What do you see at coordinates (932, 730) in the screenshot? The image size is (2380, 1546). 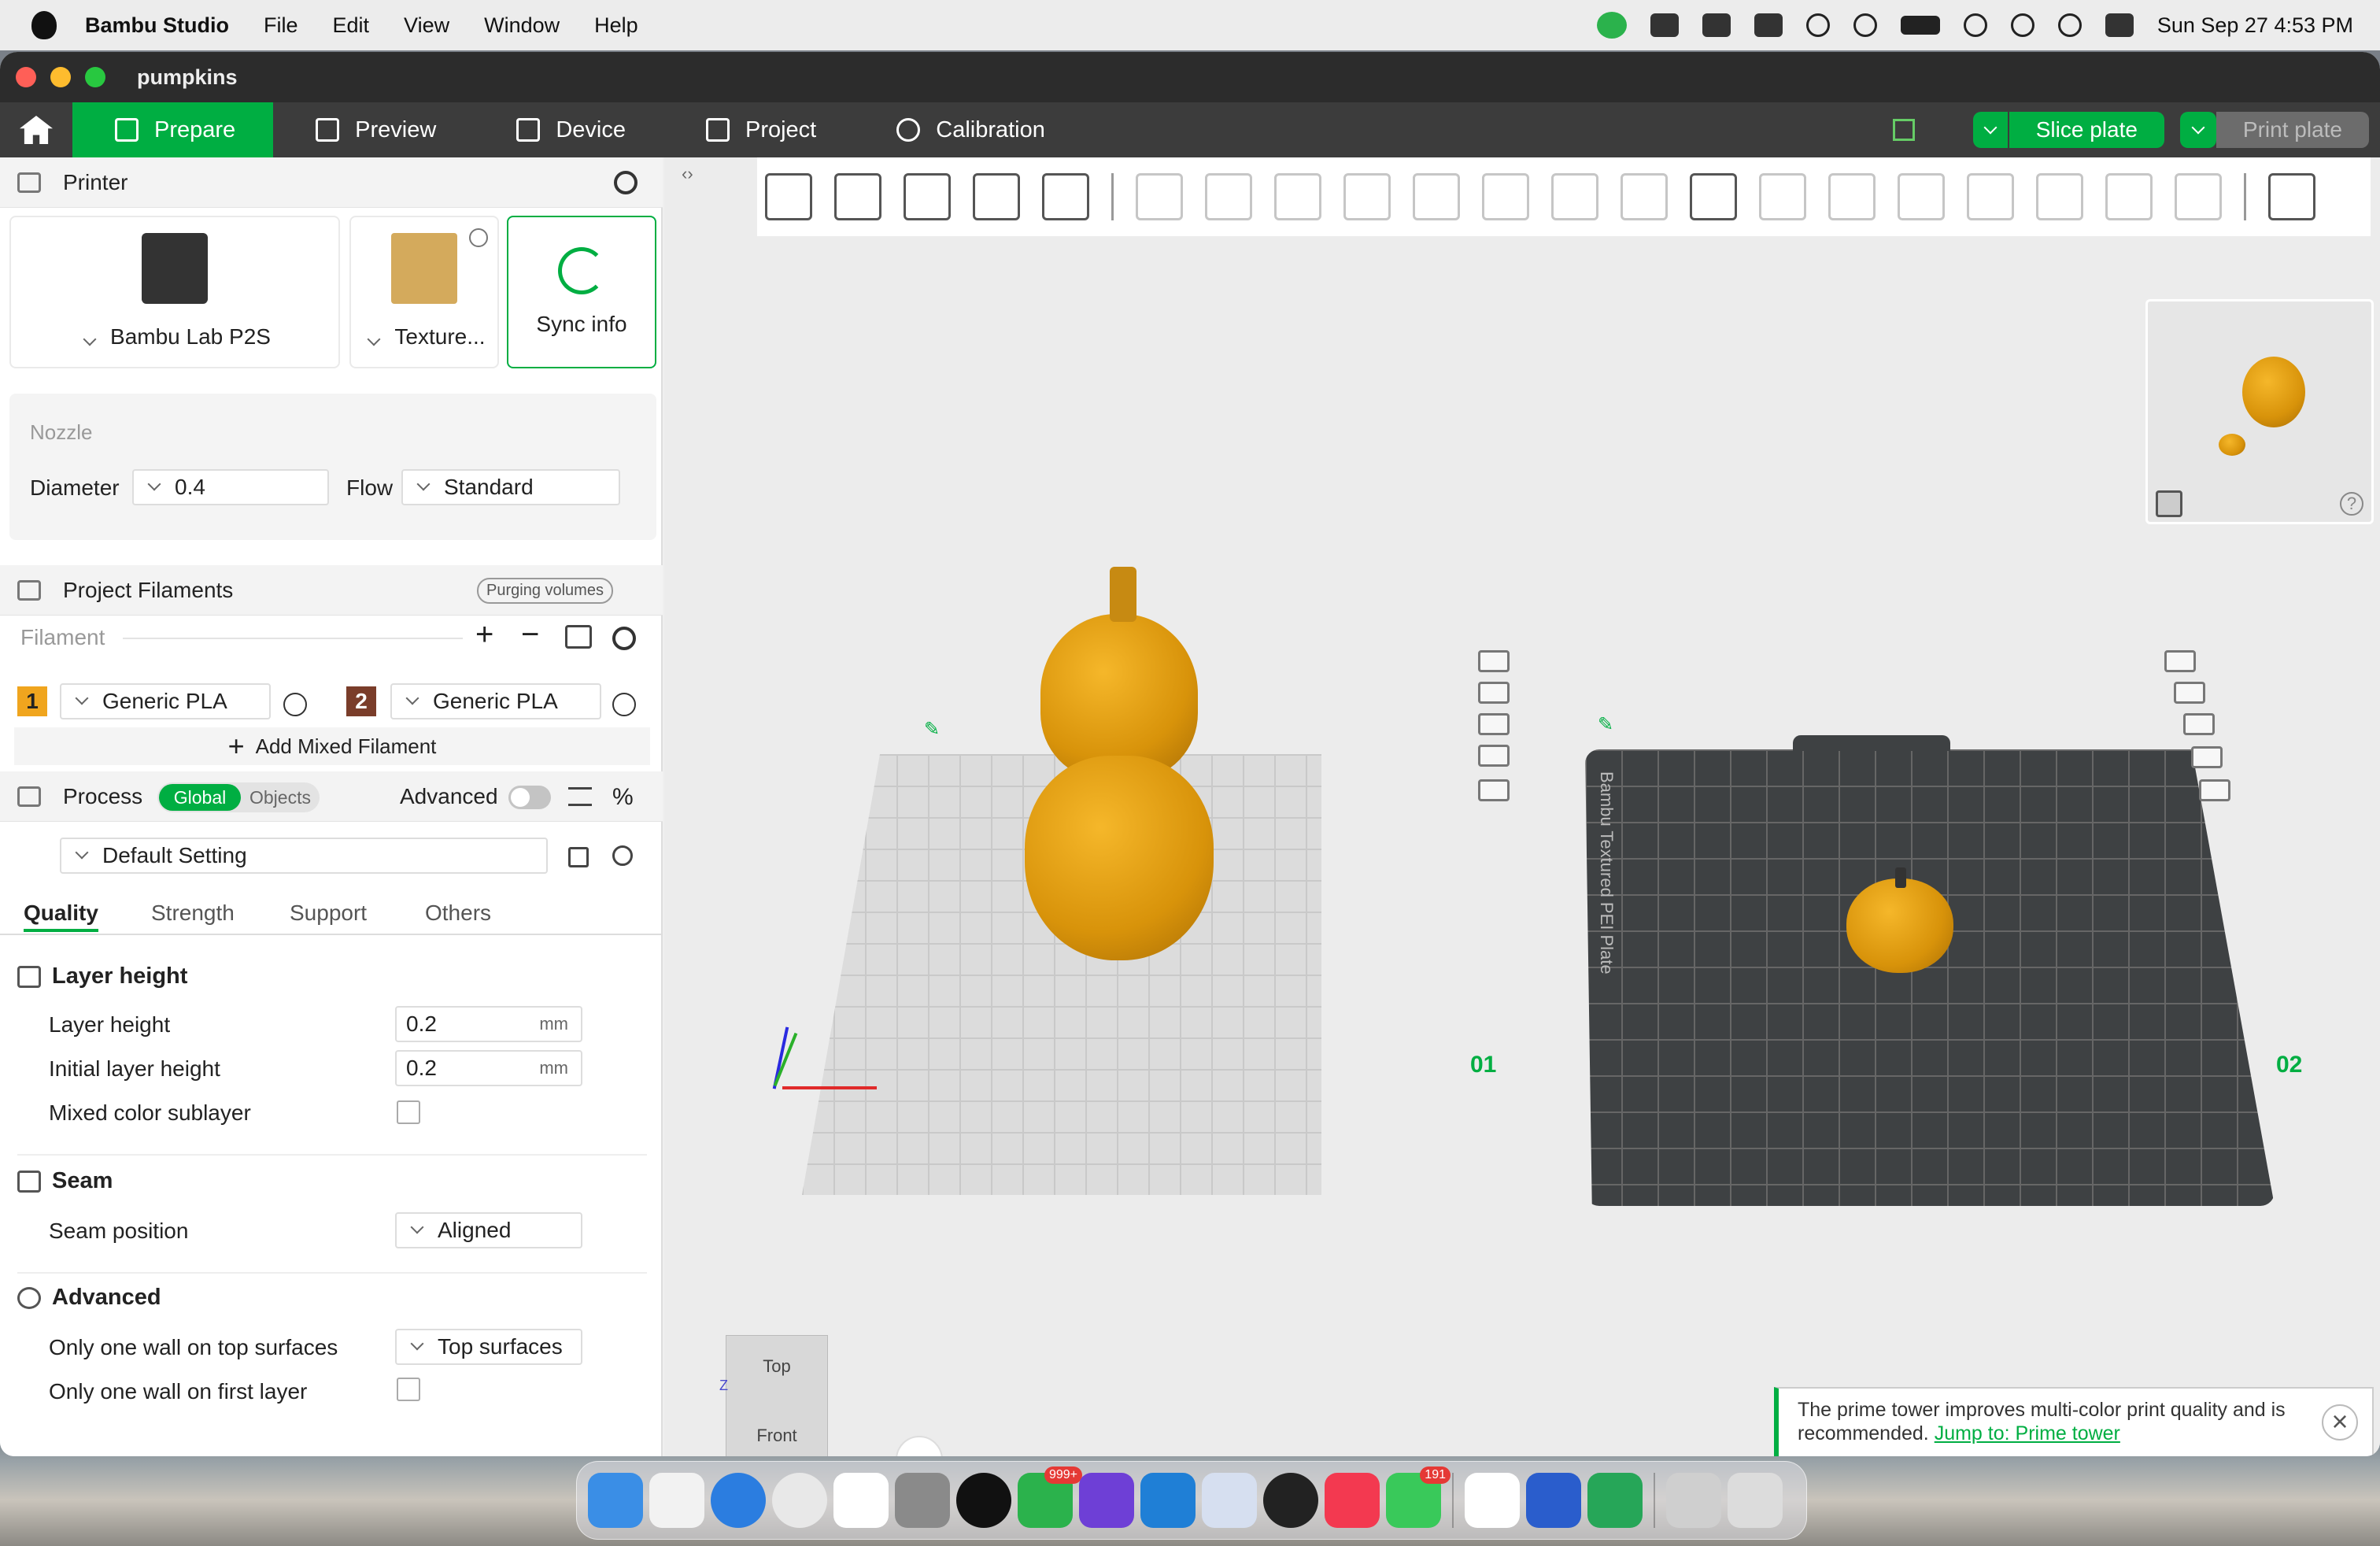 I see `plate-1-edit-icon: ✎` at bounding box center [932, 730].